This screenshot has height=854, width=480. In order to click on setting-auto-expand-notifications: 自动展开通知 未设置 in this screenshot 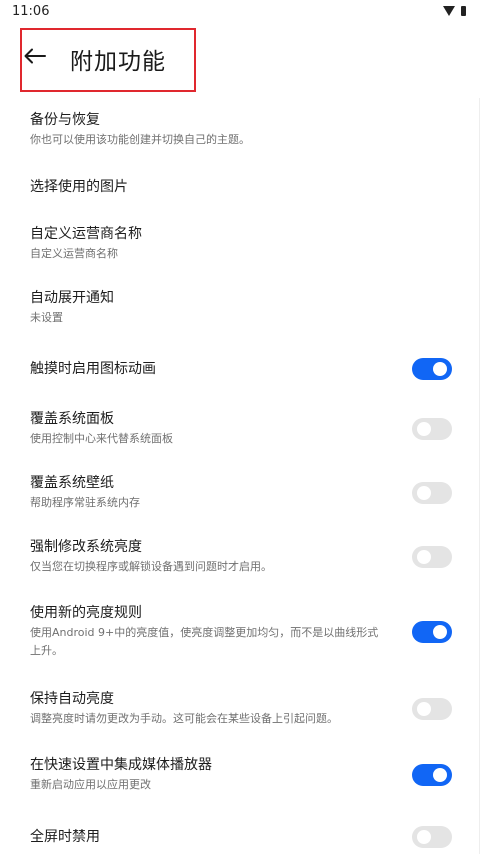, I will do `click(240, 308)`.